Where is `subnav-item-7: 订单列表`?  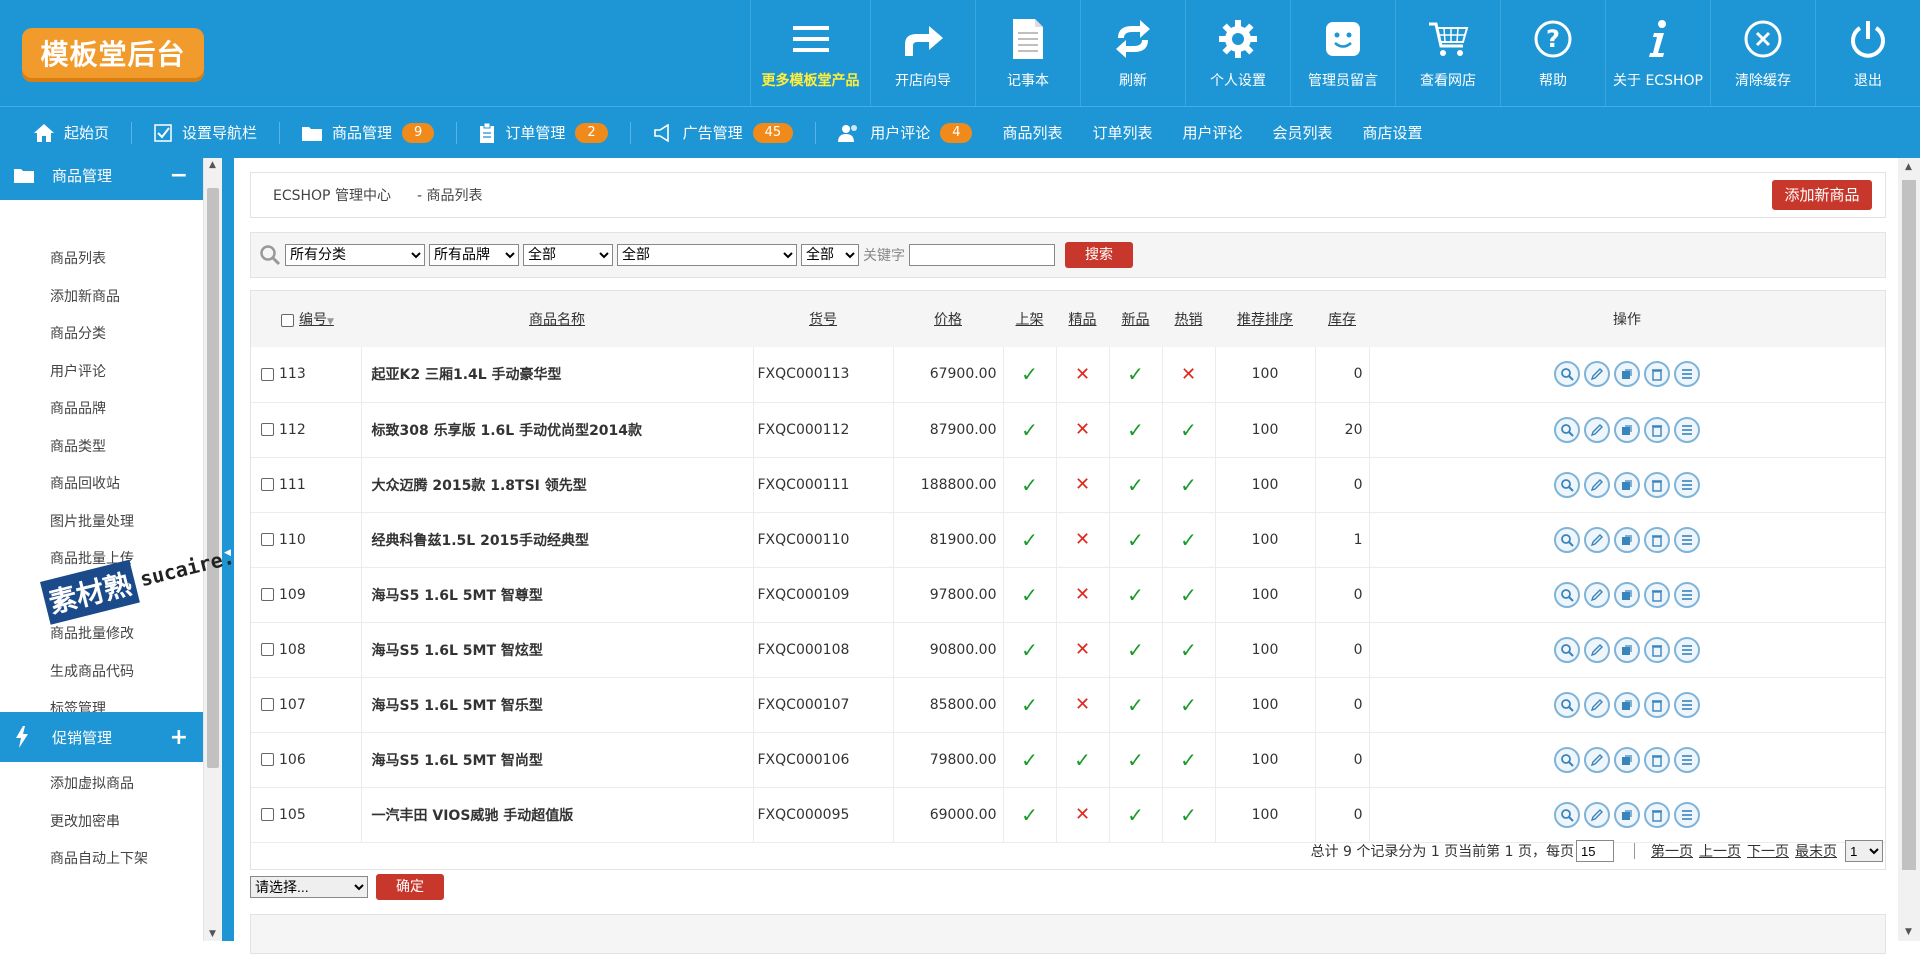
subnav-item-7: 订单列表 is located at coordinates (1123, 132).